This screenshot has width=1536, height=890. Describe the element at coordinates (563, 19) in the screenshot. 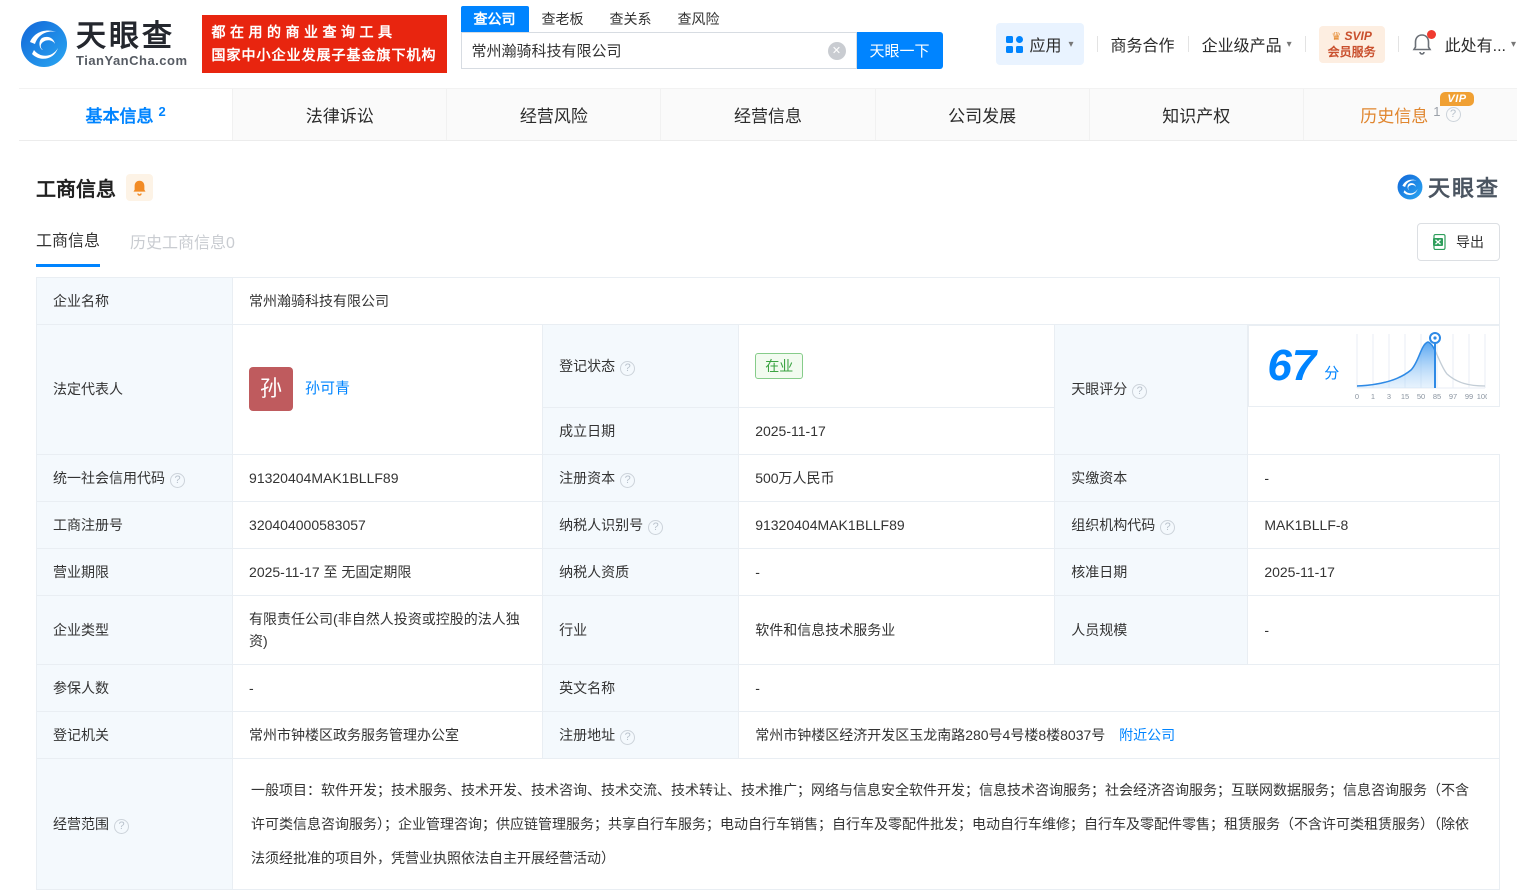

I see `search-tab-boss: 查老板` at that location.